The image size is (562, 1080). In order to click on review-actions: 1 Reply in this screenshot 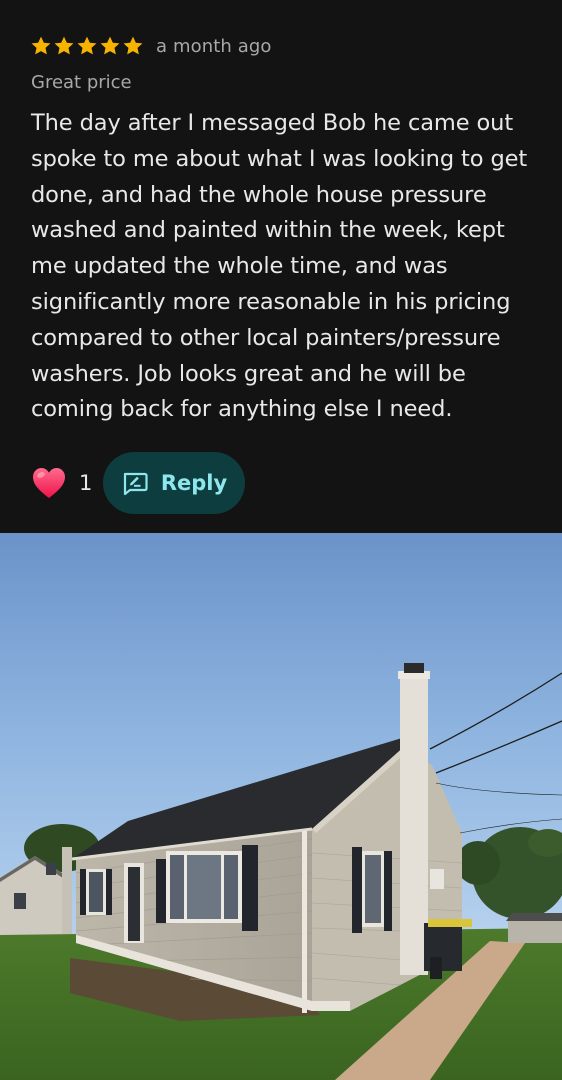, I will do `click(138, 483)`.